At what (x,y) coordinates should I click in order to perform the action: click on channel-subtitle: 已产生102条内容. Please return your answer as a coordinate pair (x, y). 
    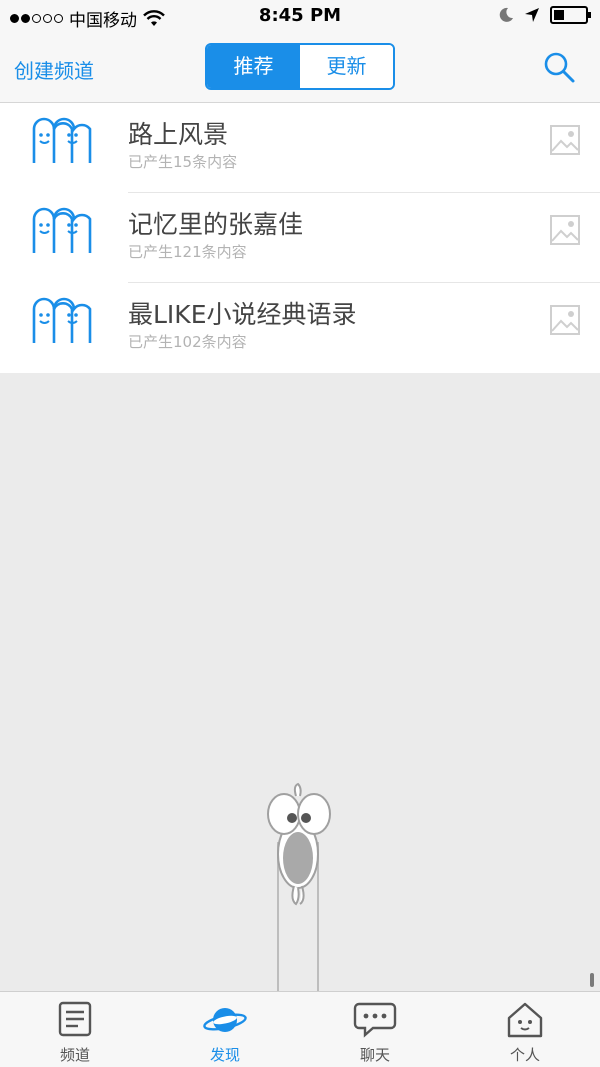
    Looking at the image, I should click on (187, 342).